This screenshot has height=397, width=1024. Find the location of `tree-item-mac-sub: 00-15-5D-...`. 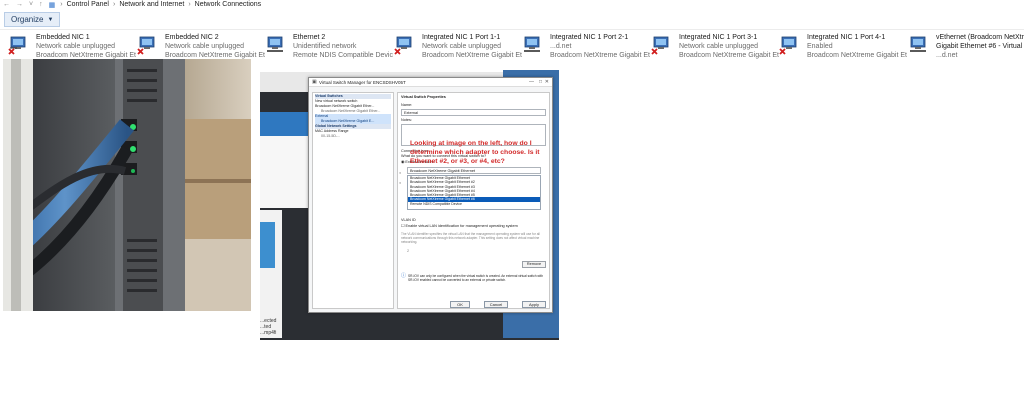

tree-item-mac-sub: 00-15-5D-... is located at coordinates (331, 136).